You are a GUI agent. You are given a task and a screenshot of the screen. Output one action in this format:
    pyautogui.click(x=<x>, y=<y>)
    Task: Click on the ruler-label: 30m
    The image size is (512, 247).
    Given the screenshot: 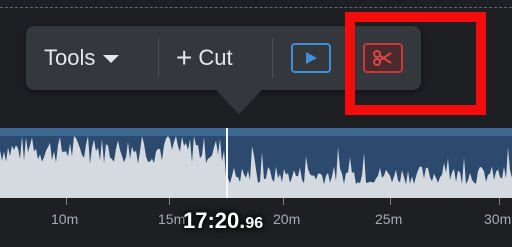 What is the action you would take?
    pyautogui.click(x=498, y=219)
    